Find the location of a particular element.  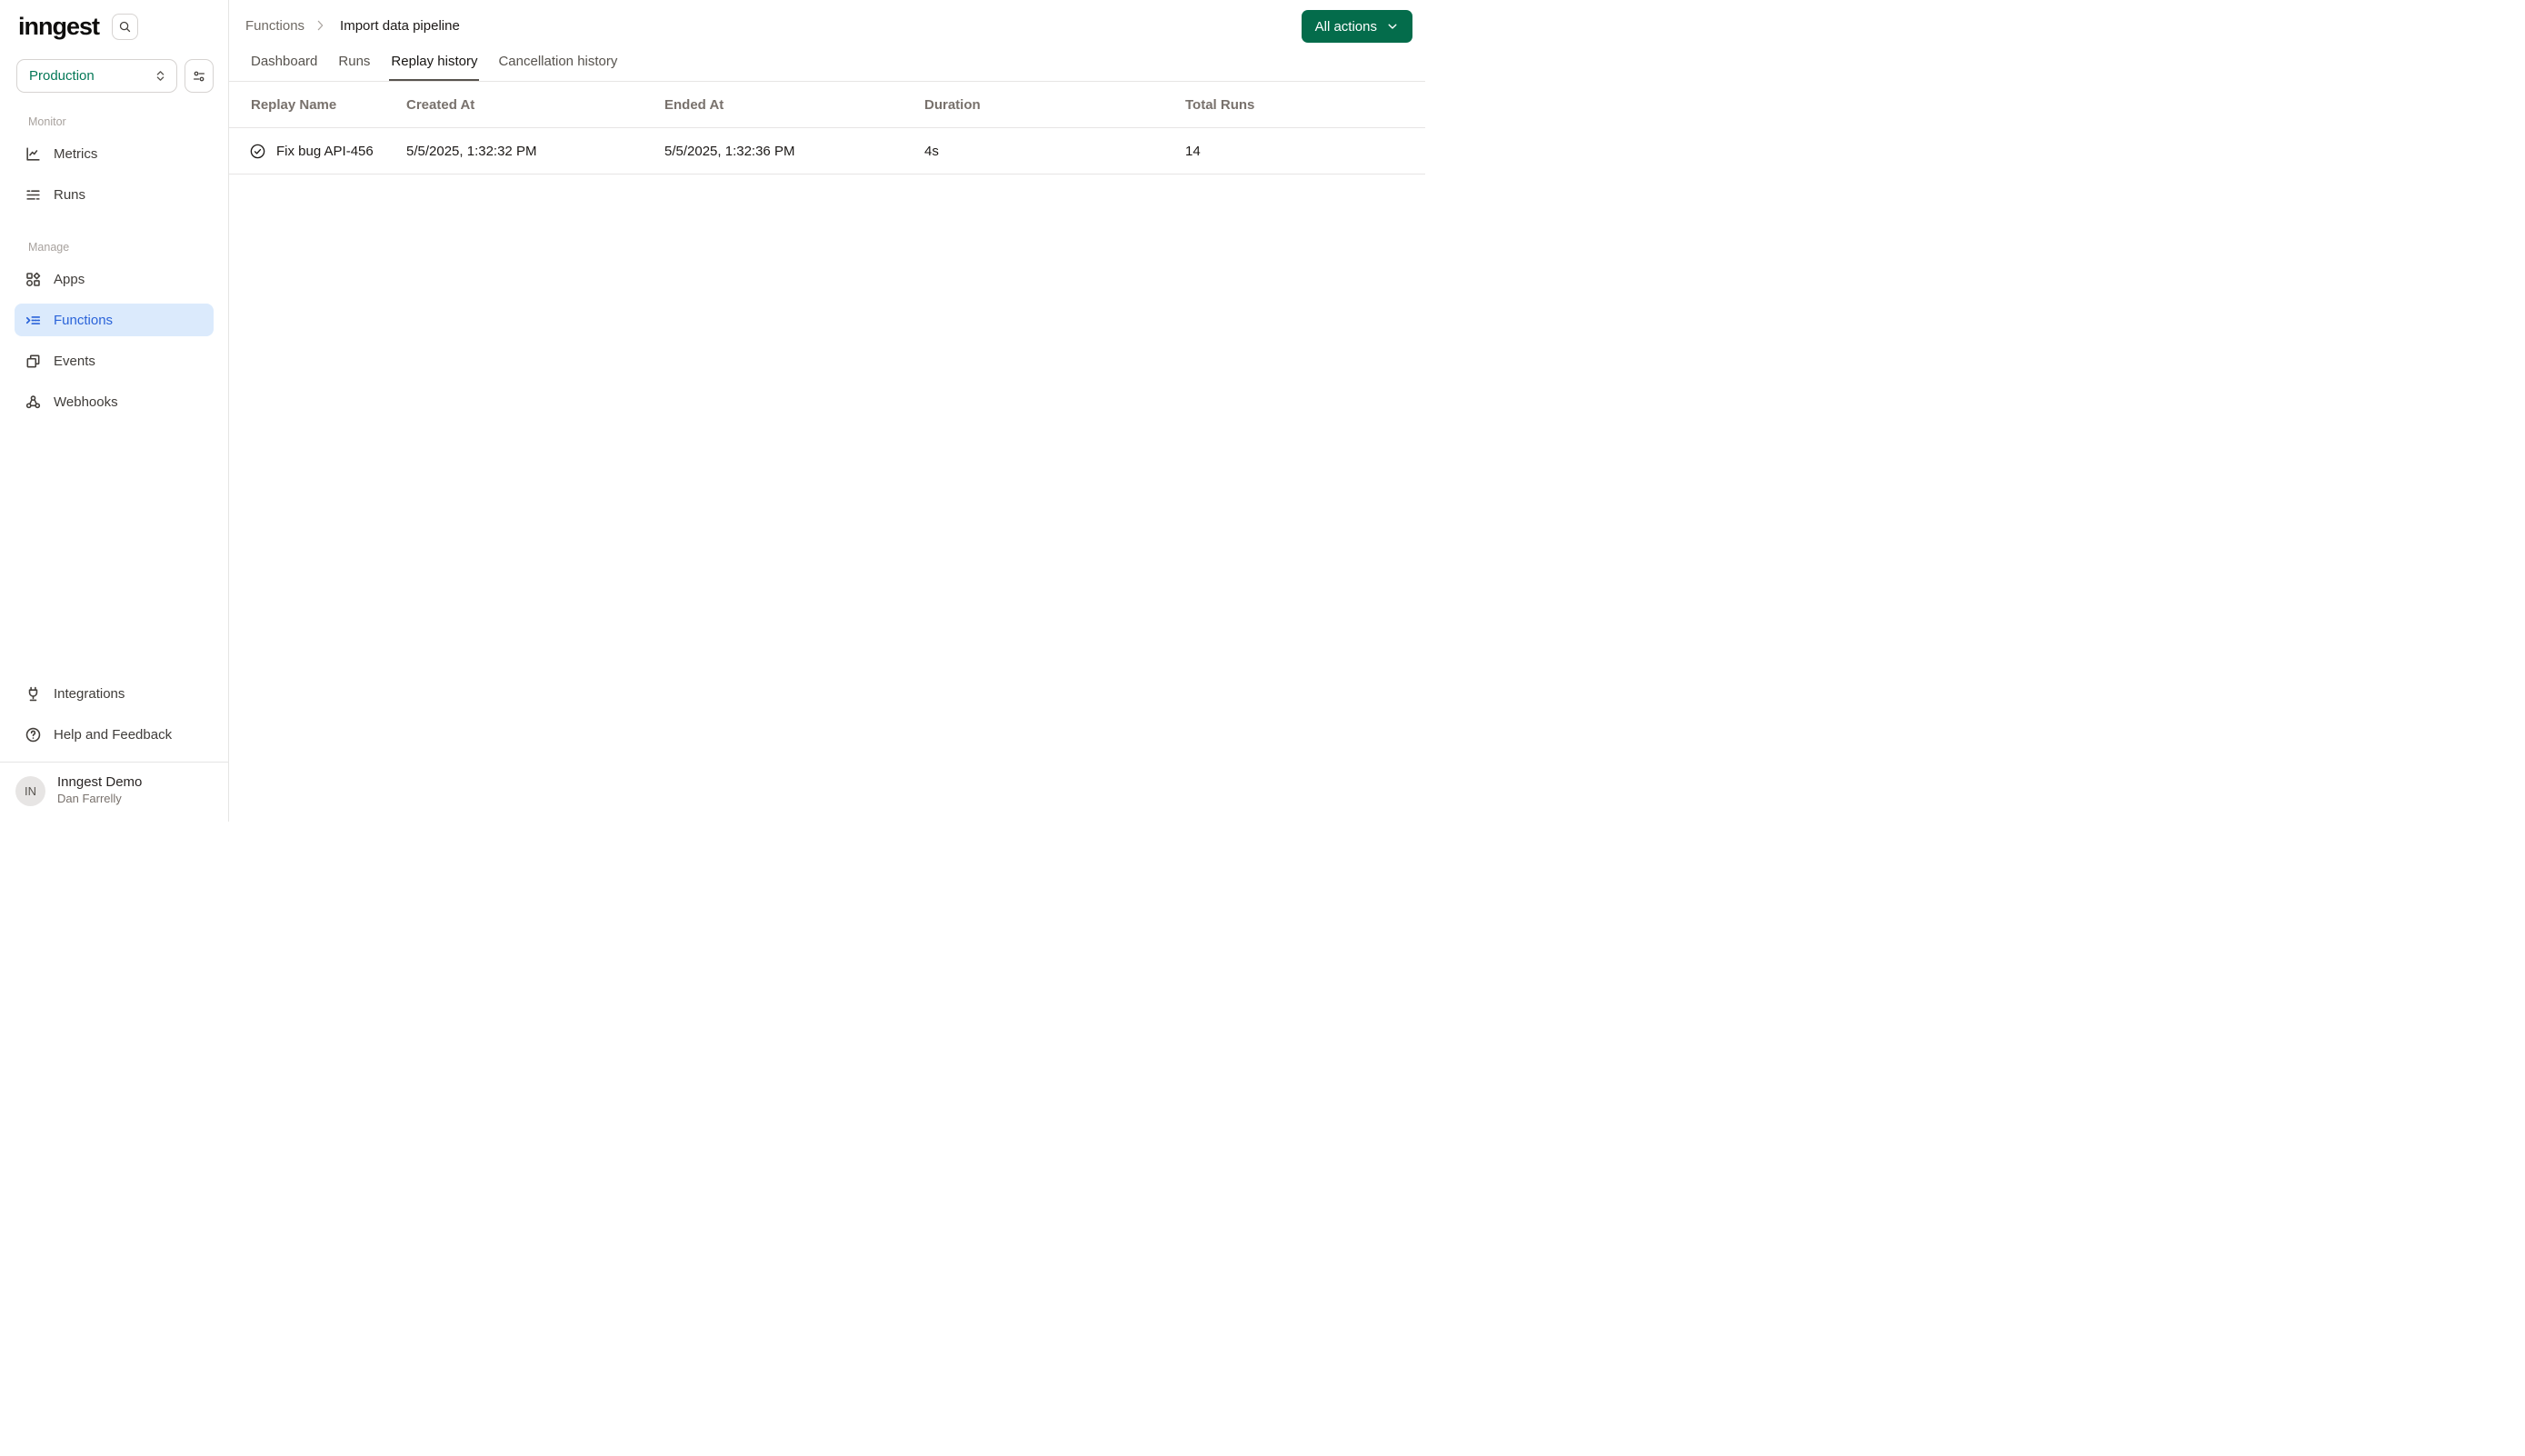

all-actions-button: All actions is located at coordinates (1357, 27).